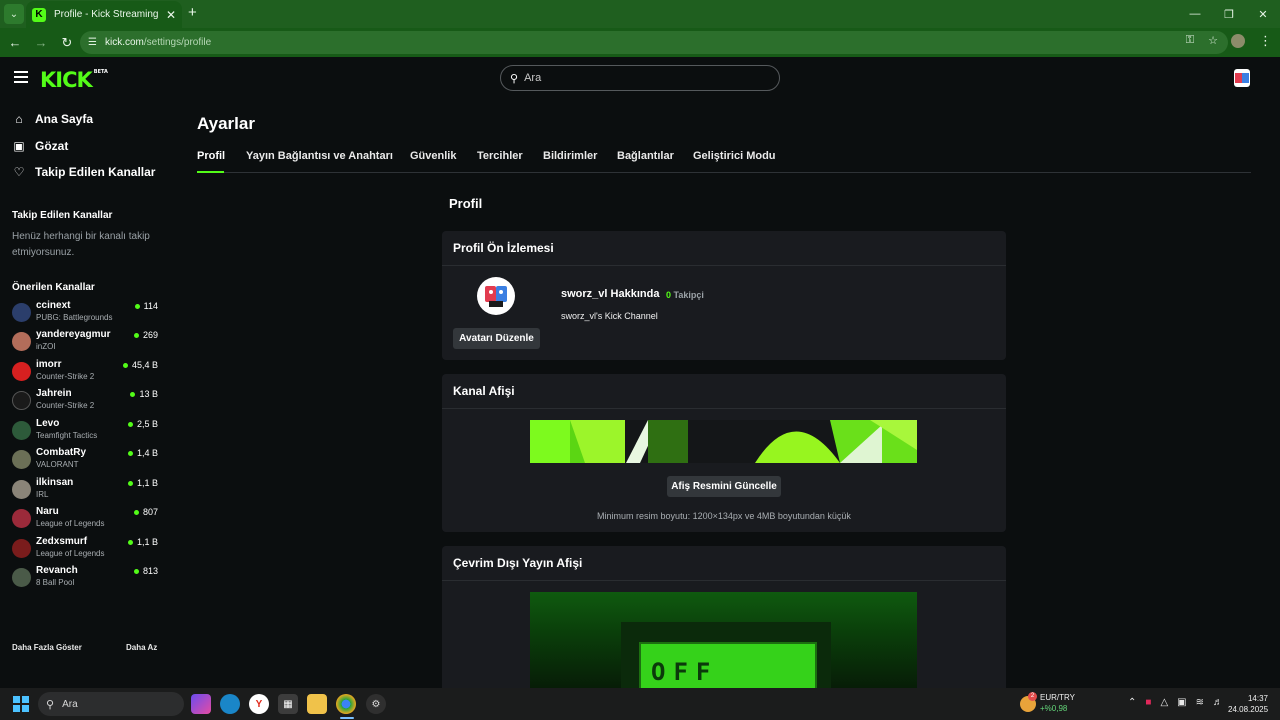 This screenshot has width=1280, height=720. Describe the element at coordinates (87, 430) in the screenshot. I see `channel-item: Levo Teamfight Tactics 2,5 B` at that location.